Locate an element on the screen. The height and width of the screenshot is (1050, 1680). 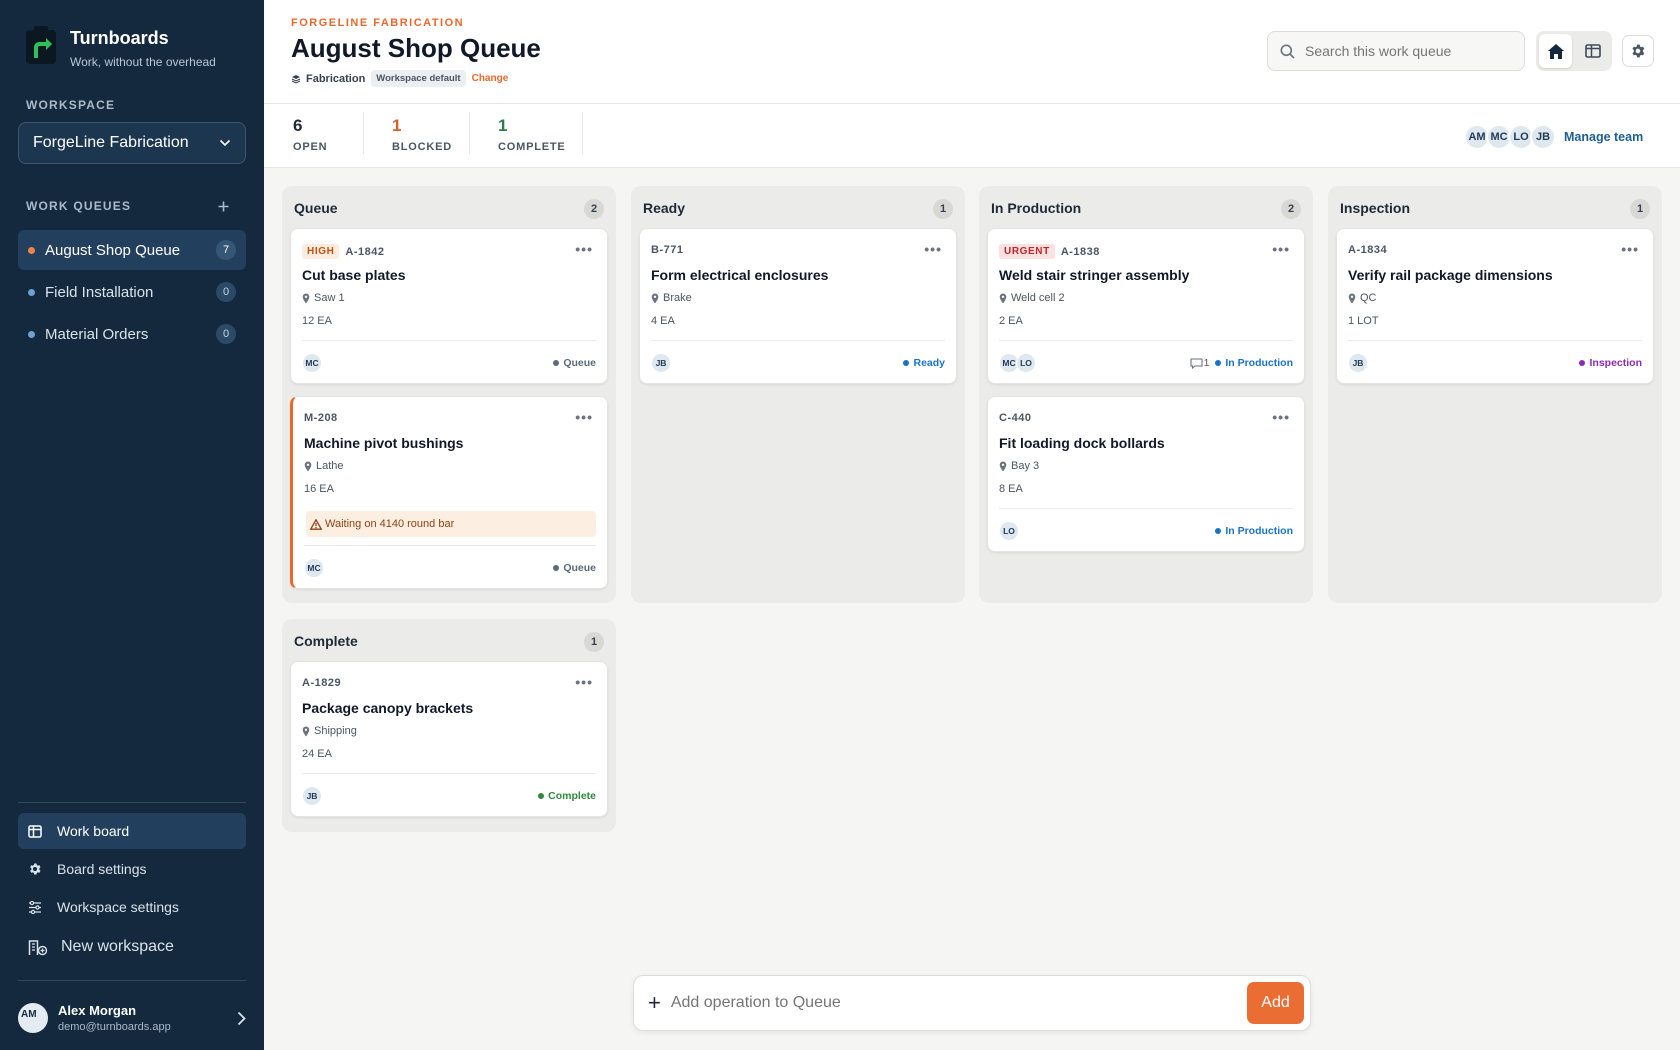
location-label: QC is located at coordinates (1368, 298).